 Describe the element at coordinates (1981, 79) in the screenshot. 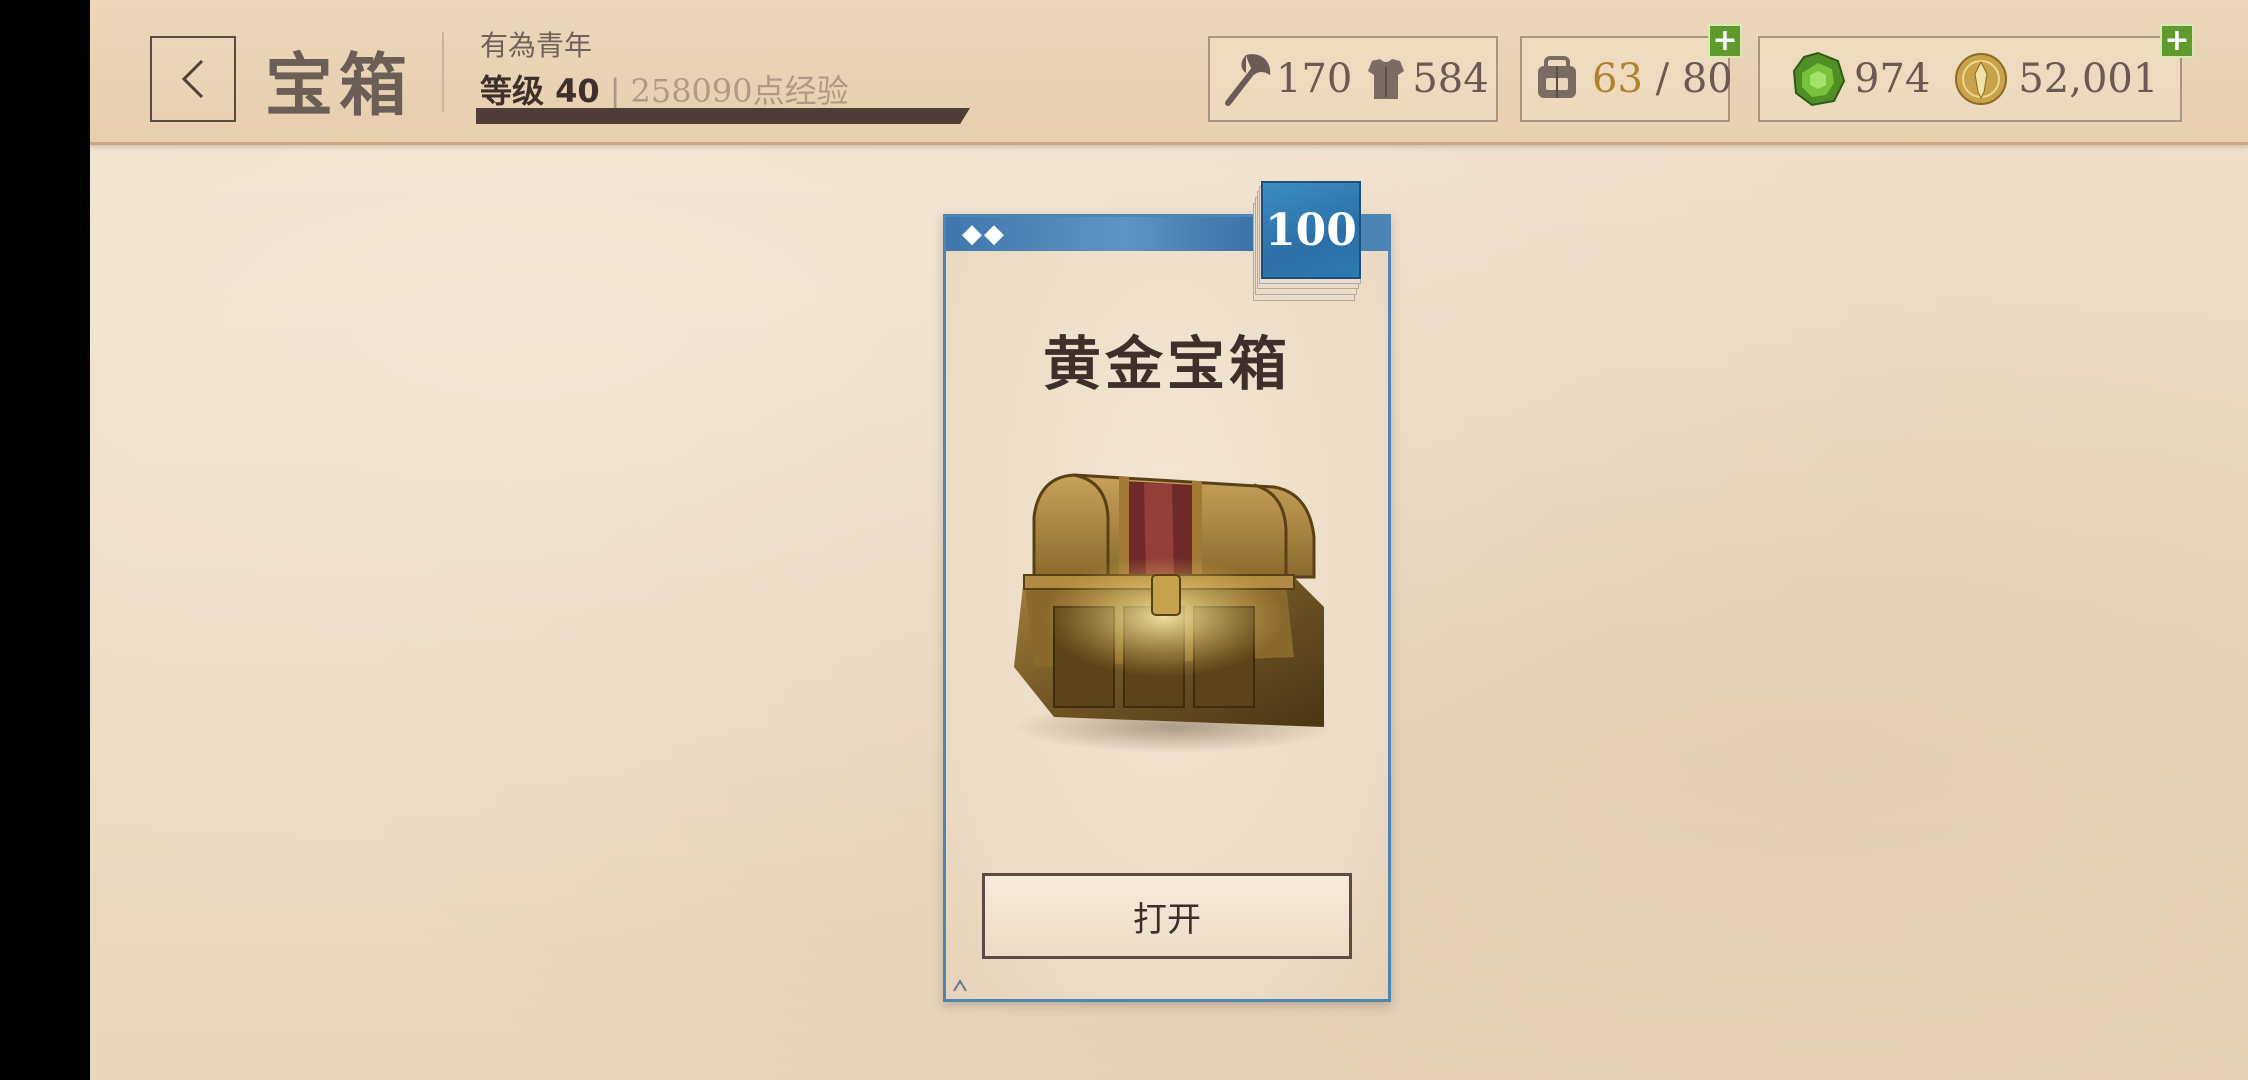

I see `gold-coin-icon` at that location.